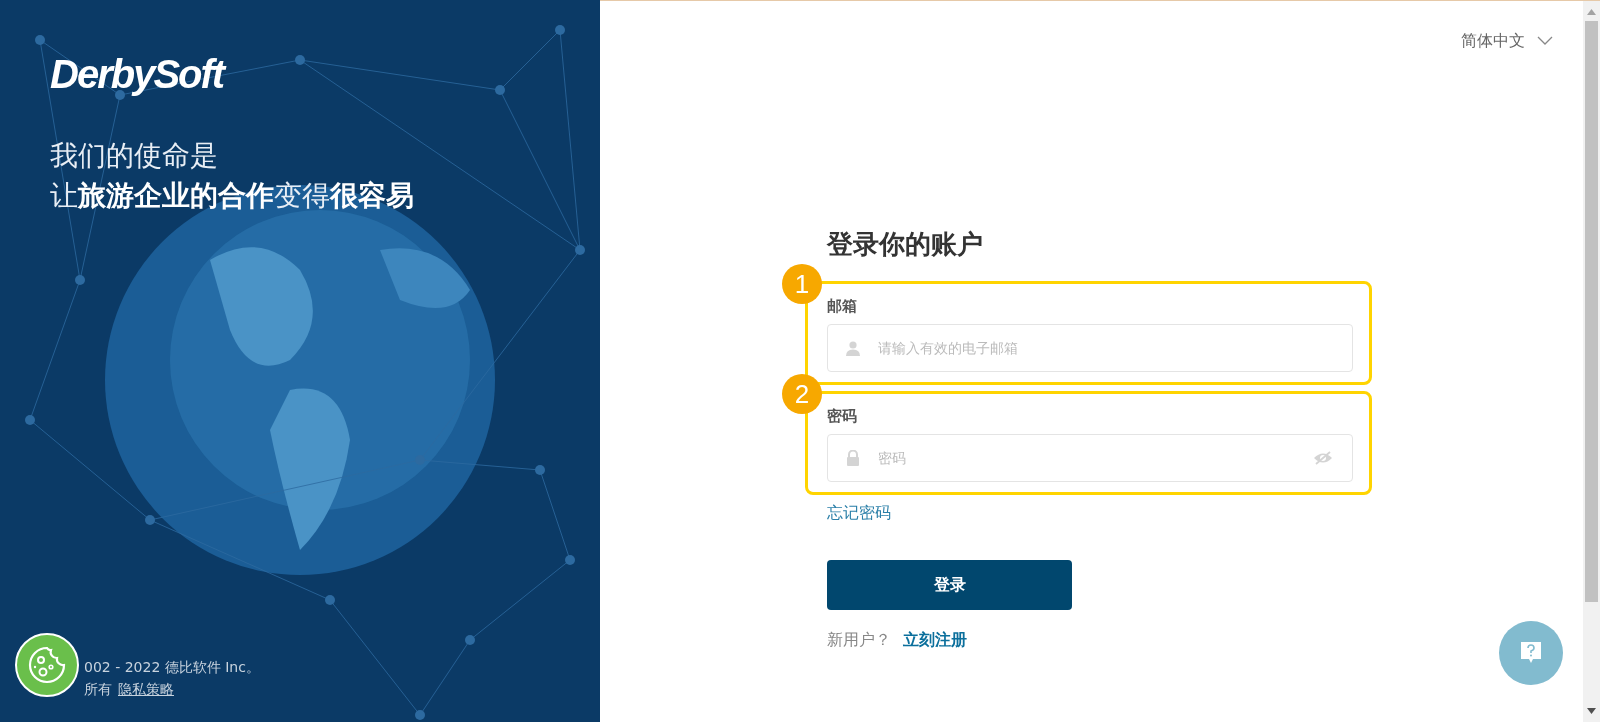 This screenshot has width=1600, height=722. I want to click on mission-text: 让旅游企业的合作变得很容易, so click(232, 196).